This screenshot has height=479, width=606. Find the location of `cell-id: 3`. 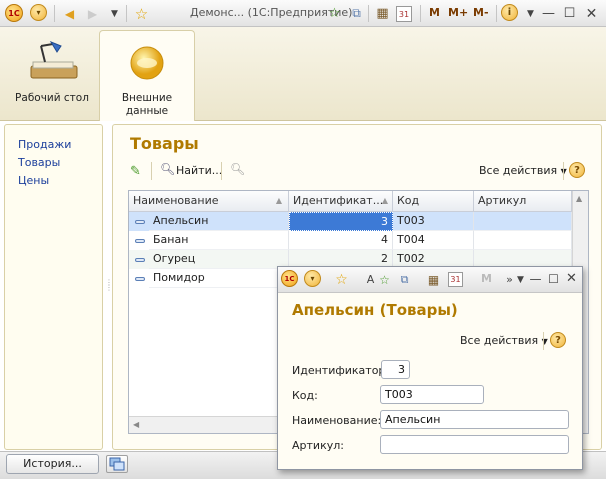

cell-id: 3 is located at coordinates (341, 221).